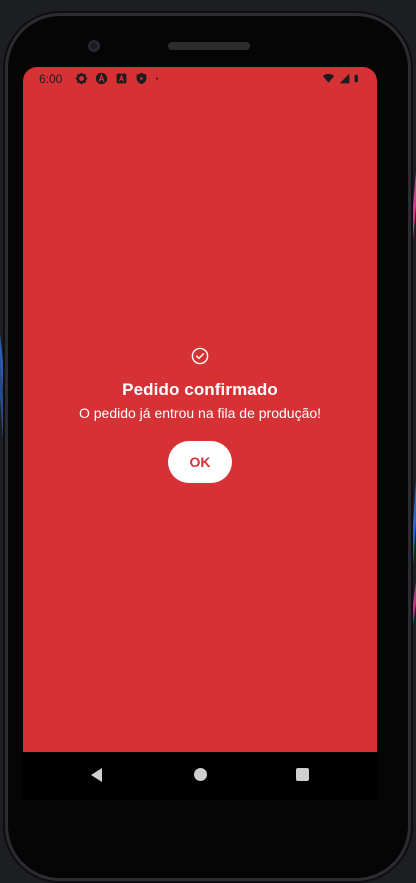 This screenshot has height=883, width=416. Describe the element at coordinates (209, 46) in the screenshot. I see `earpiece-speaker` at that location.